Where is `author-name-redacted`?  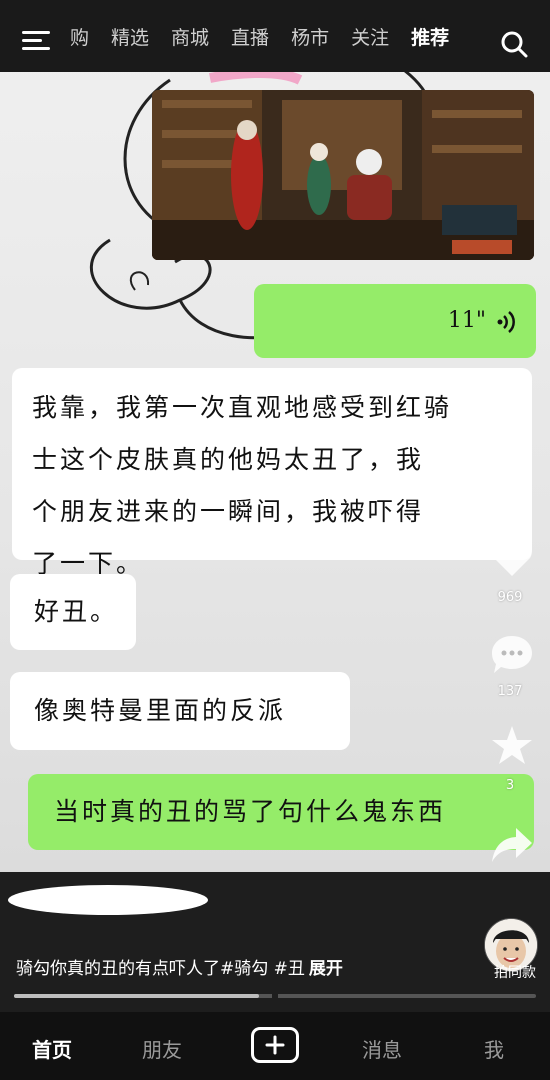
author-name-redacted is located at coordinates (108, 898).